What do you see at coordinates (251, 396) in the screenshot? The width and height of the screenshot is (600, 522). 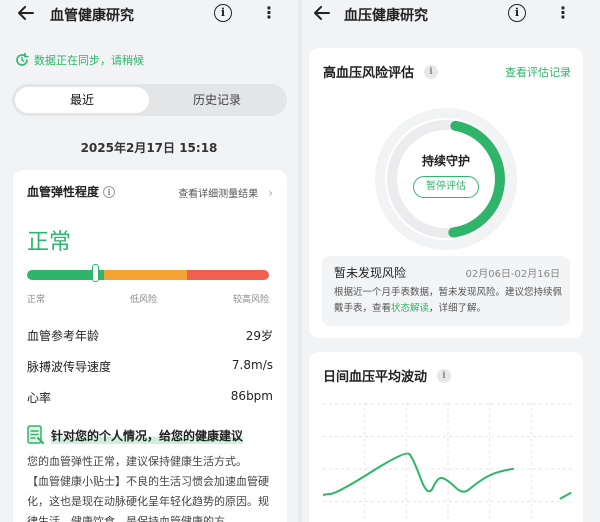 I see `metric-value: 86bpm` at bounding box center [251, 396].